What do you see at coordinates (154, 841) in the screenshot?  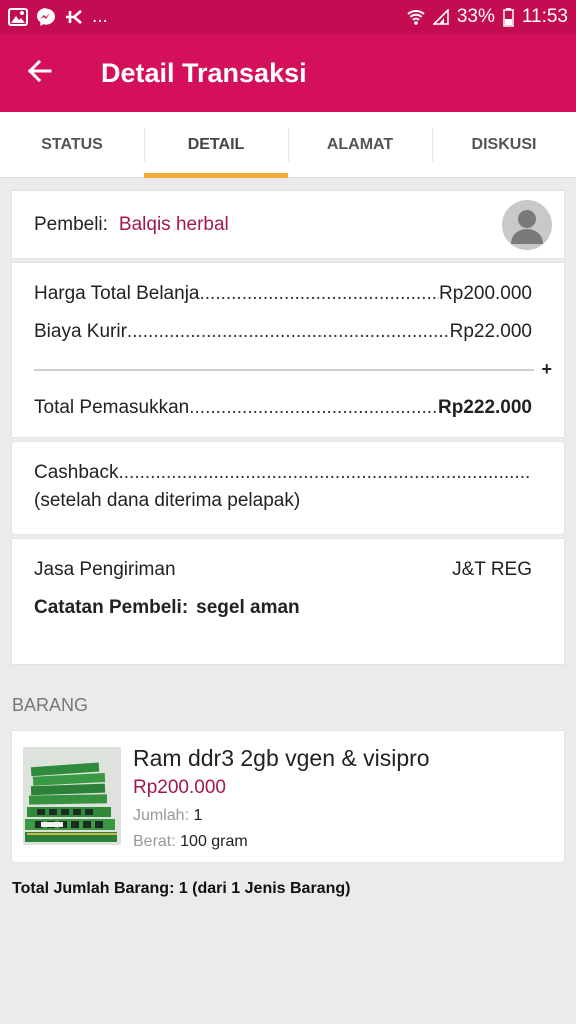 I see `weight-label: Berat:` at bounding box center [154, 841].